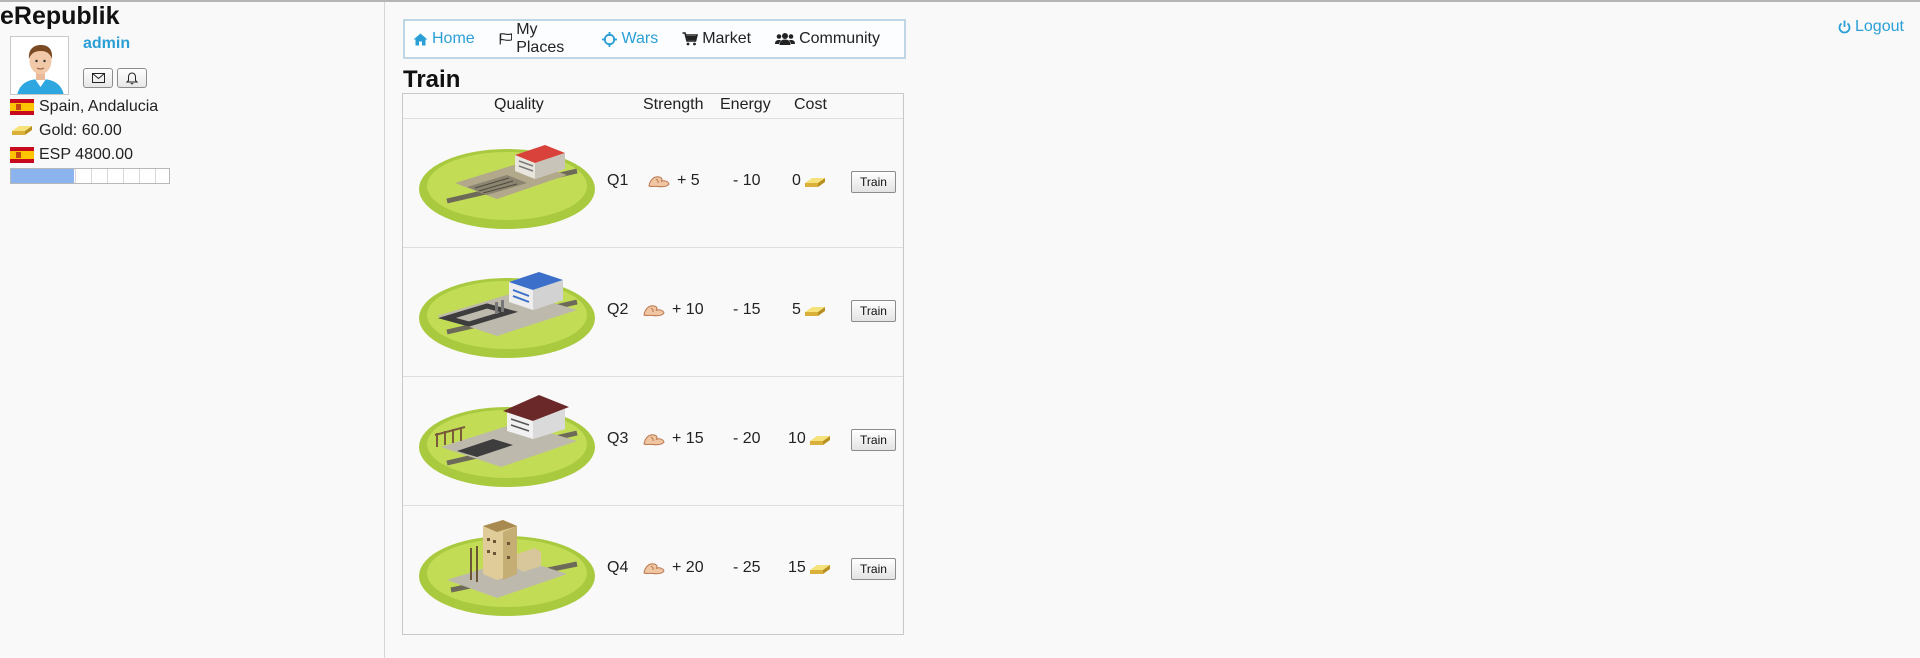 The height and width of the screenshot is (658, 1920). What do you see at coordinates (610, 39) in the screenshot?
I see `crosshair-icon` at bounding box center [610, 39].